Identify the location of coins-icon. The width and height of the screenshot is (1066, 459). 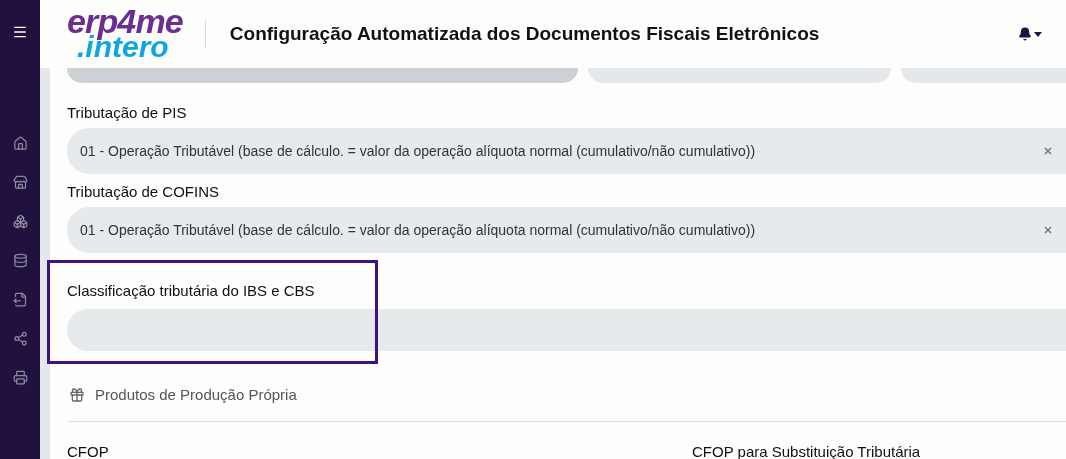
(20, 260).